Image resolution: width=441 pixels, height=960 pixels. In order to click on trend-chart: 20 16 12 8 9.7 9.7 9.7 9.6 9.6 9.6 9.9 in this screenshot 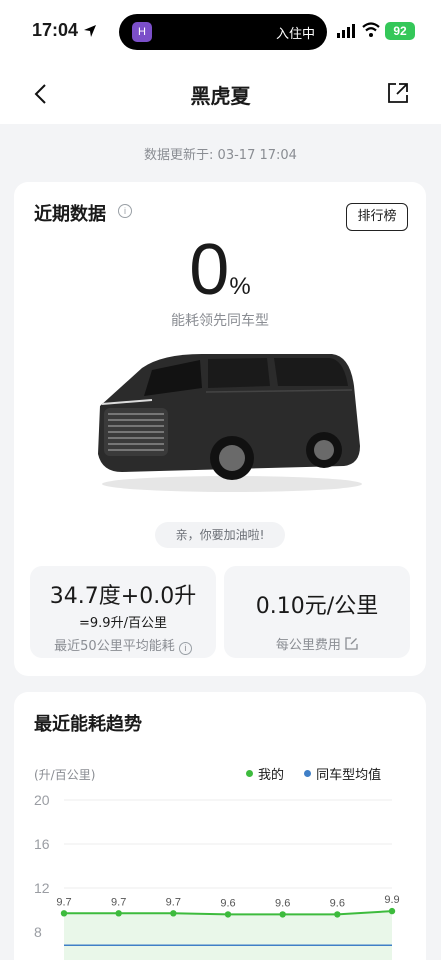, I will do `click(217, 876)`.